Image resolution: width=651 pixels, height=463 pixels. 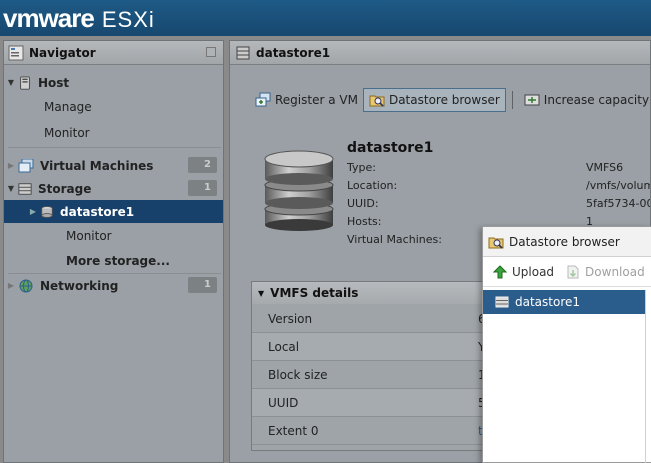 I want to click on panel-header: datastore1, so click(x=440, y=53).